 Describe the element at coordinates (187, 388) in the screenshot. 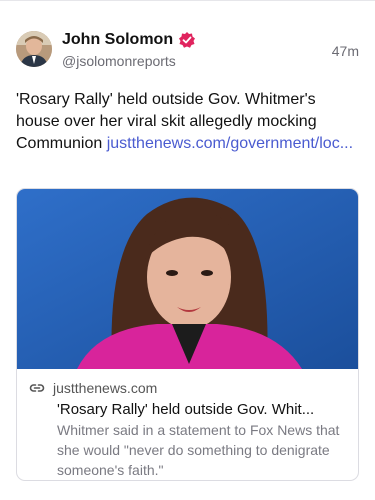

I see `link-domain-row: justthenews.com` at that location.